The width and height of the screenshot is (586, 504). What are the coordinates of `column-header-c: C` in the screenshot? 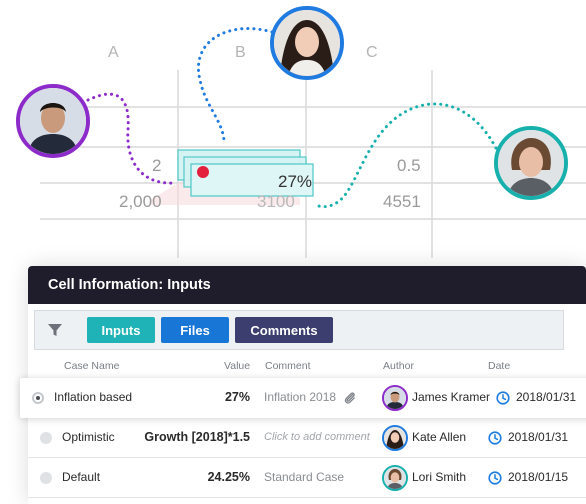 It's located at (372, 52).